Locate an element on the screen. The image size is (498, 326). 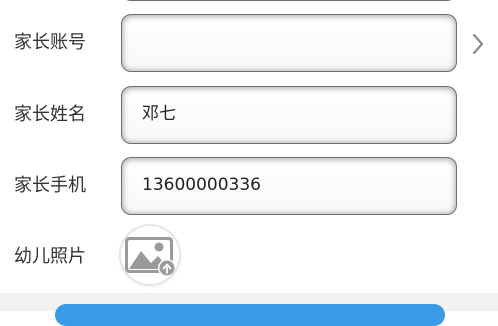
parent-name-value: 邓七 is located at coordinates (159, 114).